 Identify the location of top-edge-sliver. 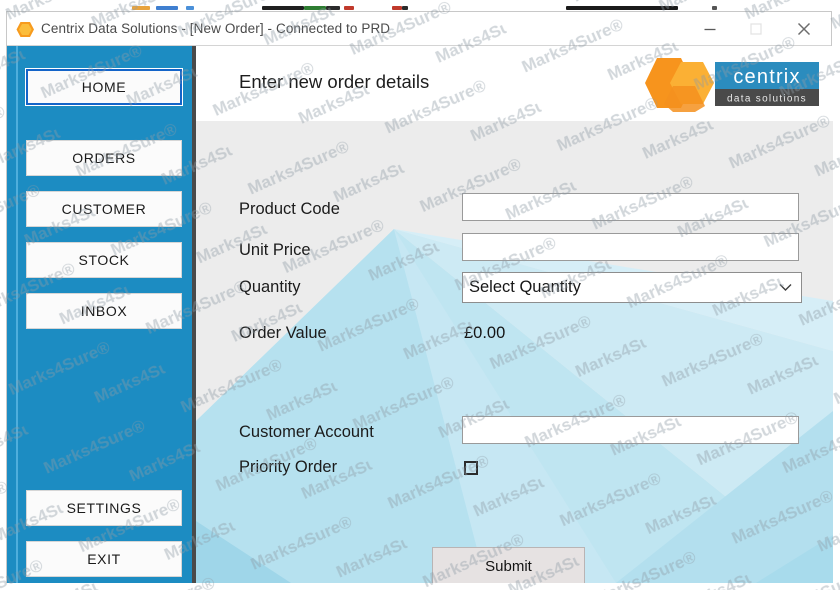
(420, 5).